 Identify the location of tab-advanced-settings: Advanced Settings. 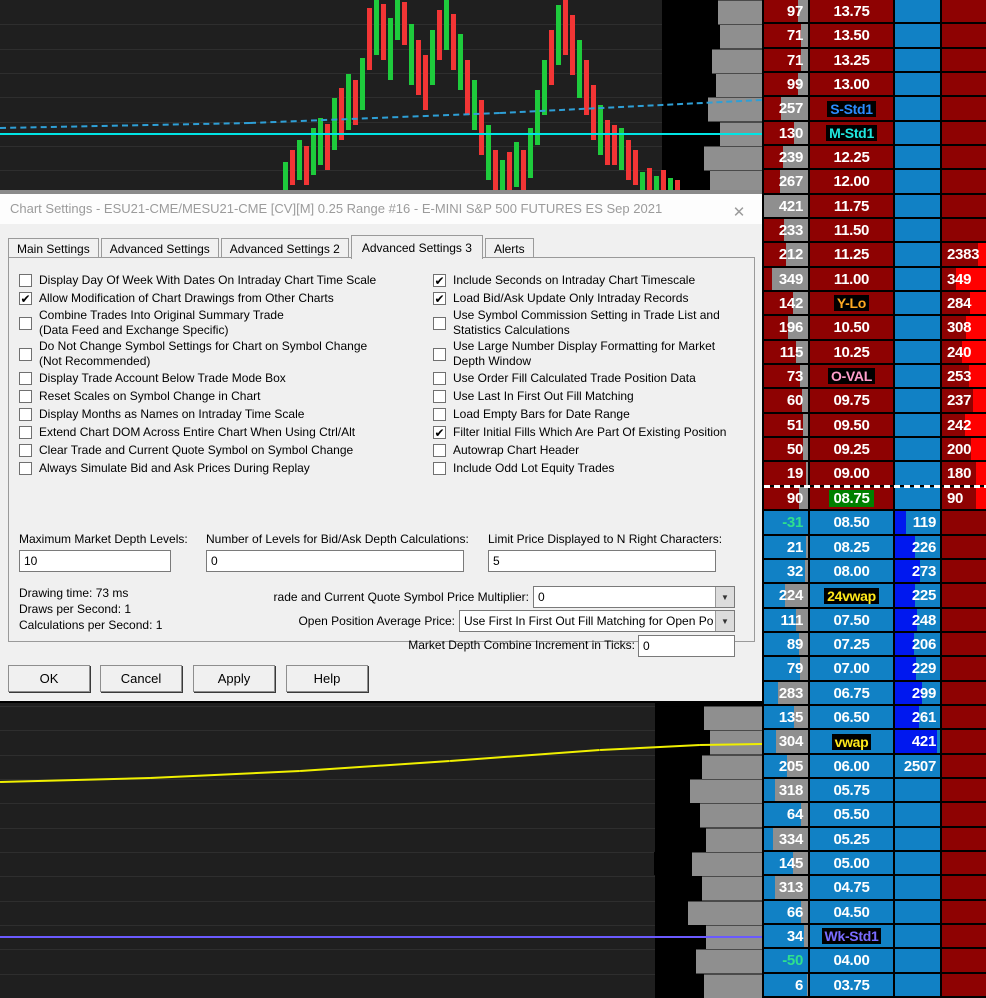
(159, 248).